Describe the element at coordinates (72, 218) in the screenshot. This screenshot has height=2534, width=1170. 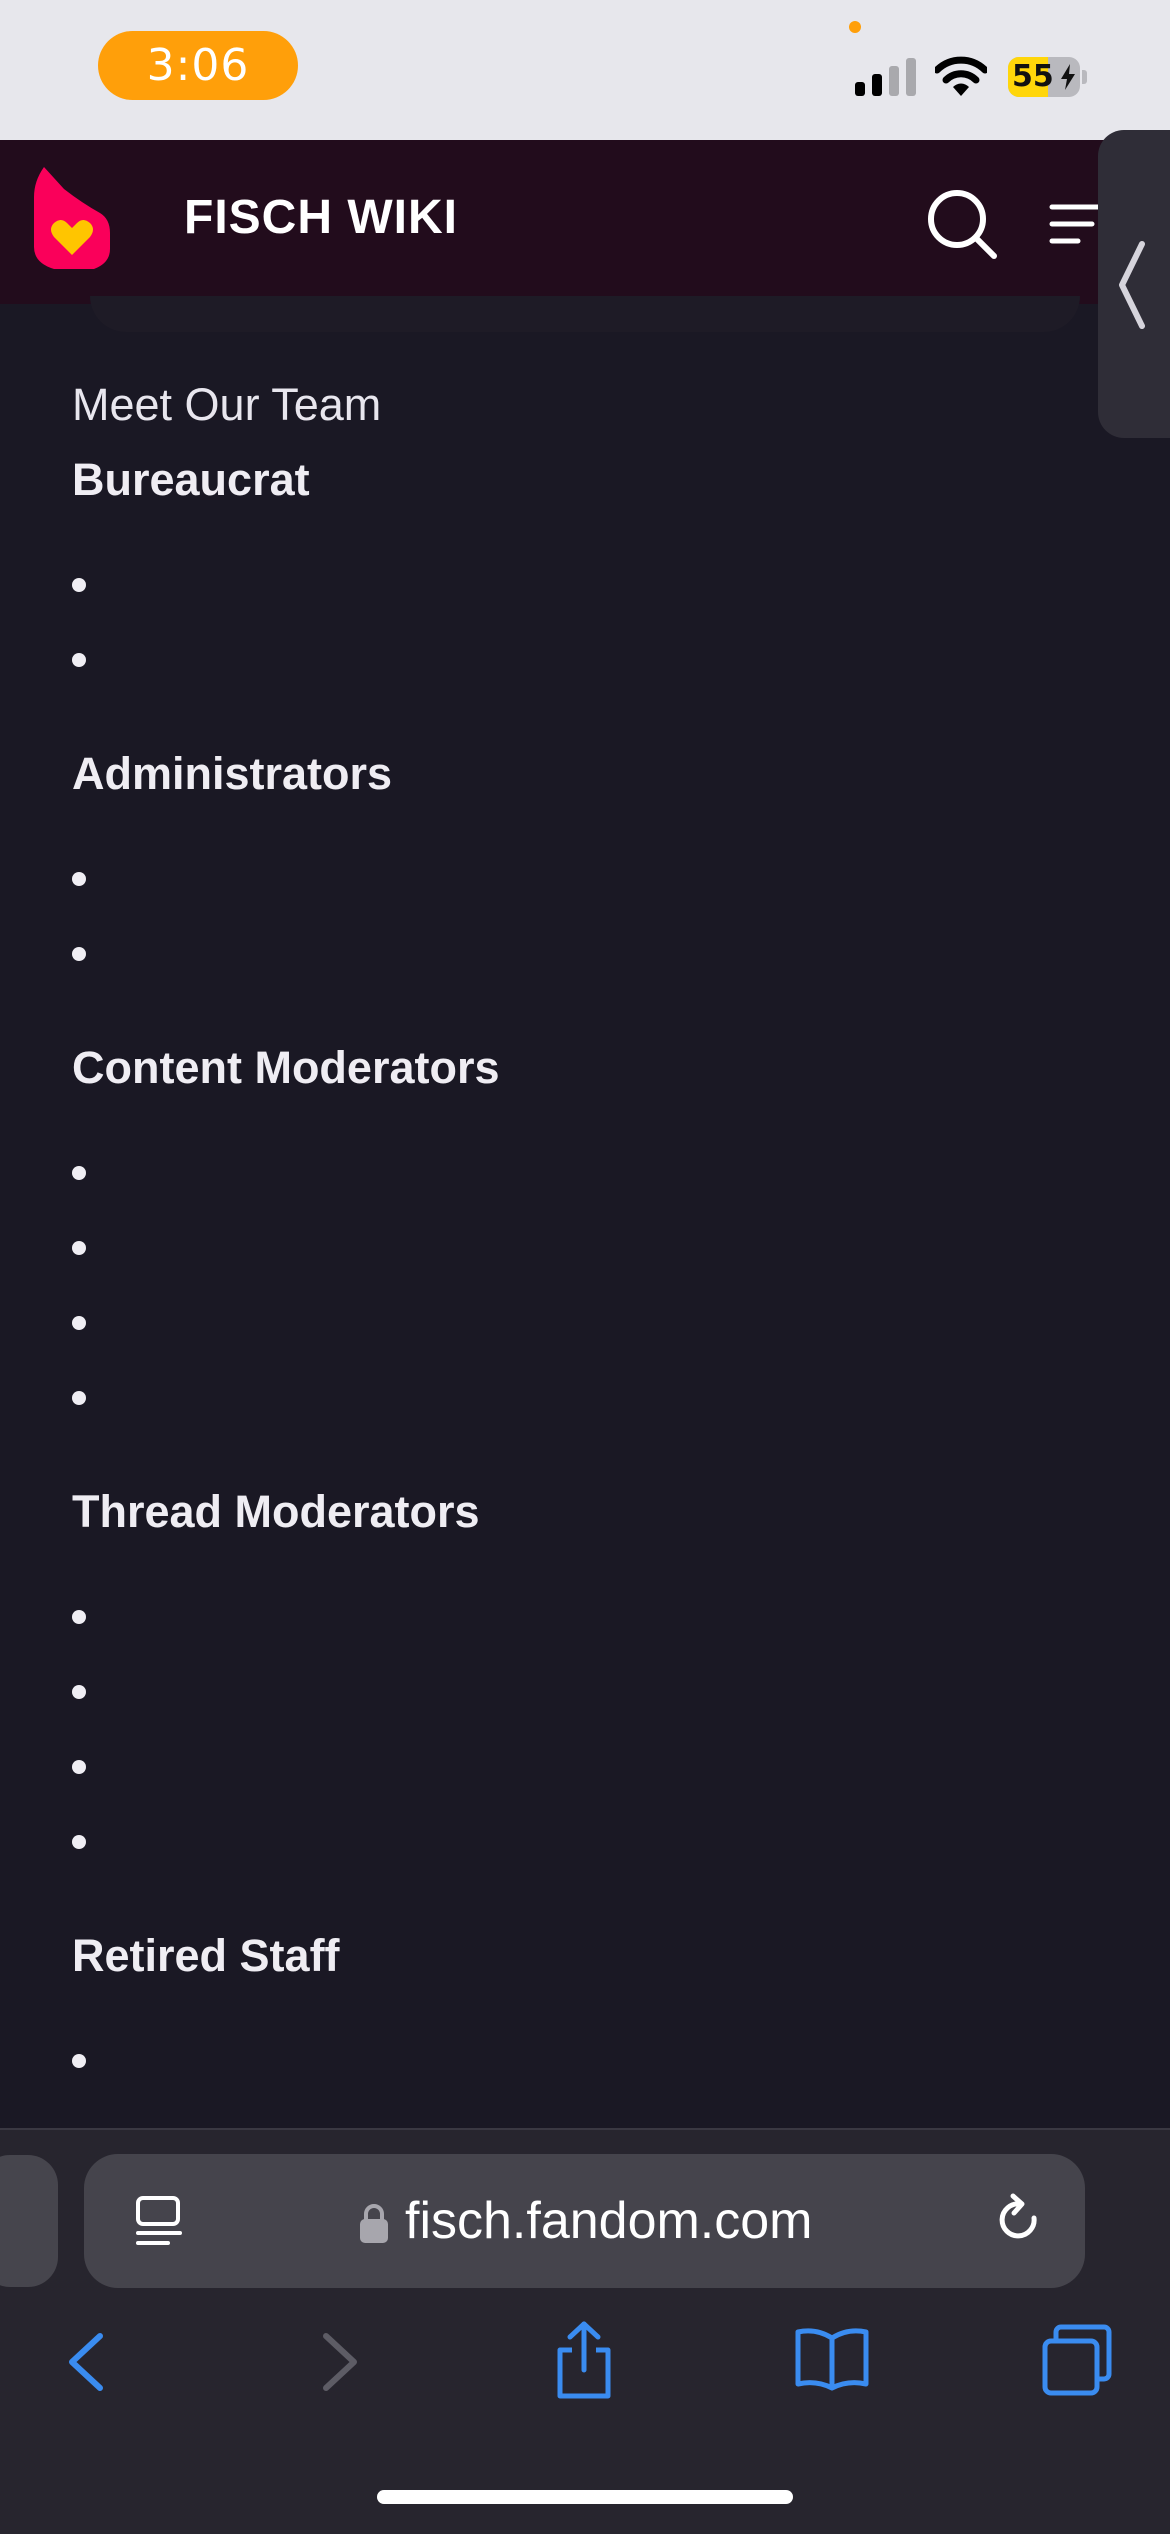
I see `fandom-logo` at that location.